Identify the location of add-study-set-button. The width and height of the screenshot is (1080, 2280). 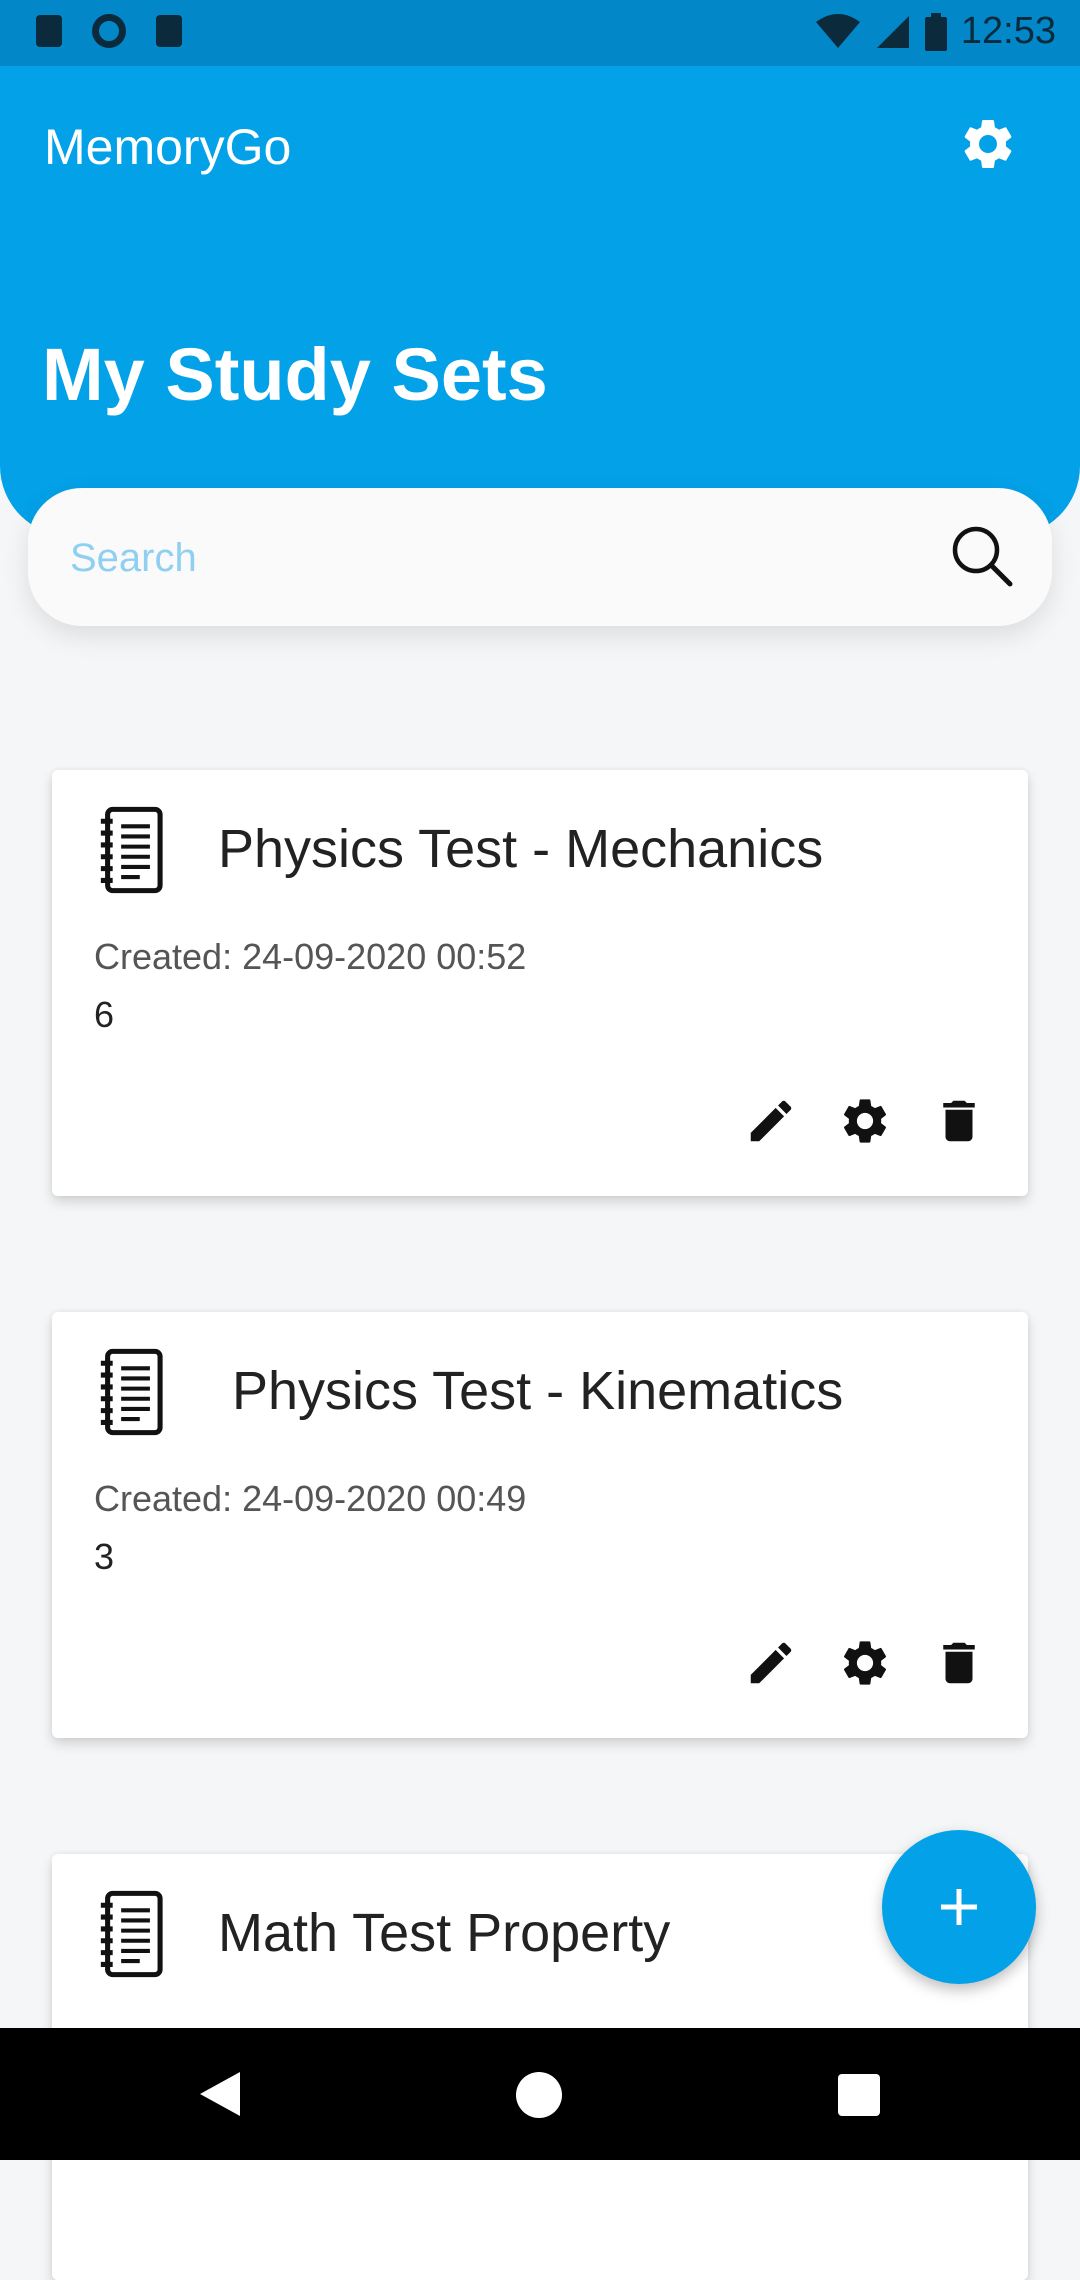
(959, 1907).